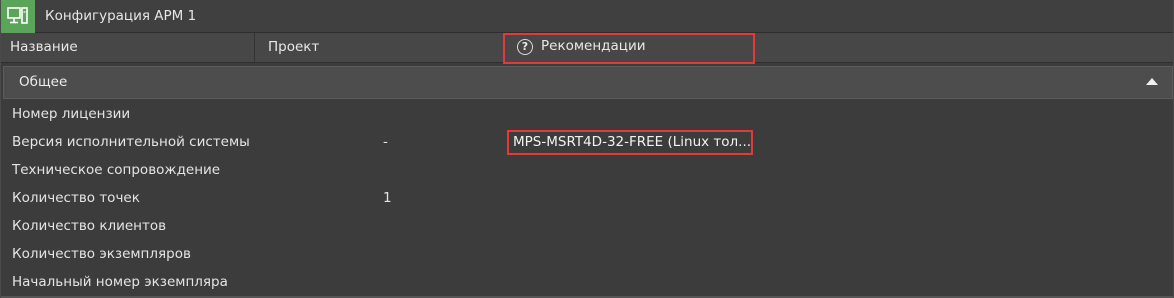  Describe the element at coordinates (587, 282) in the screenshot. I see `property-row: Начальный номер экземпляра` at that location.